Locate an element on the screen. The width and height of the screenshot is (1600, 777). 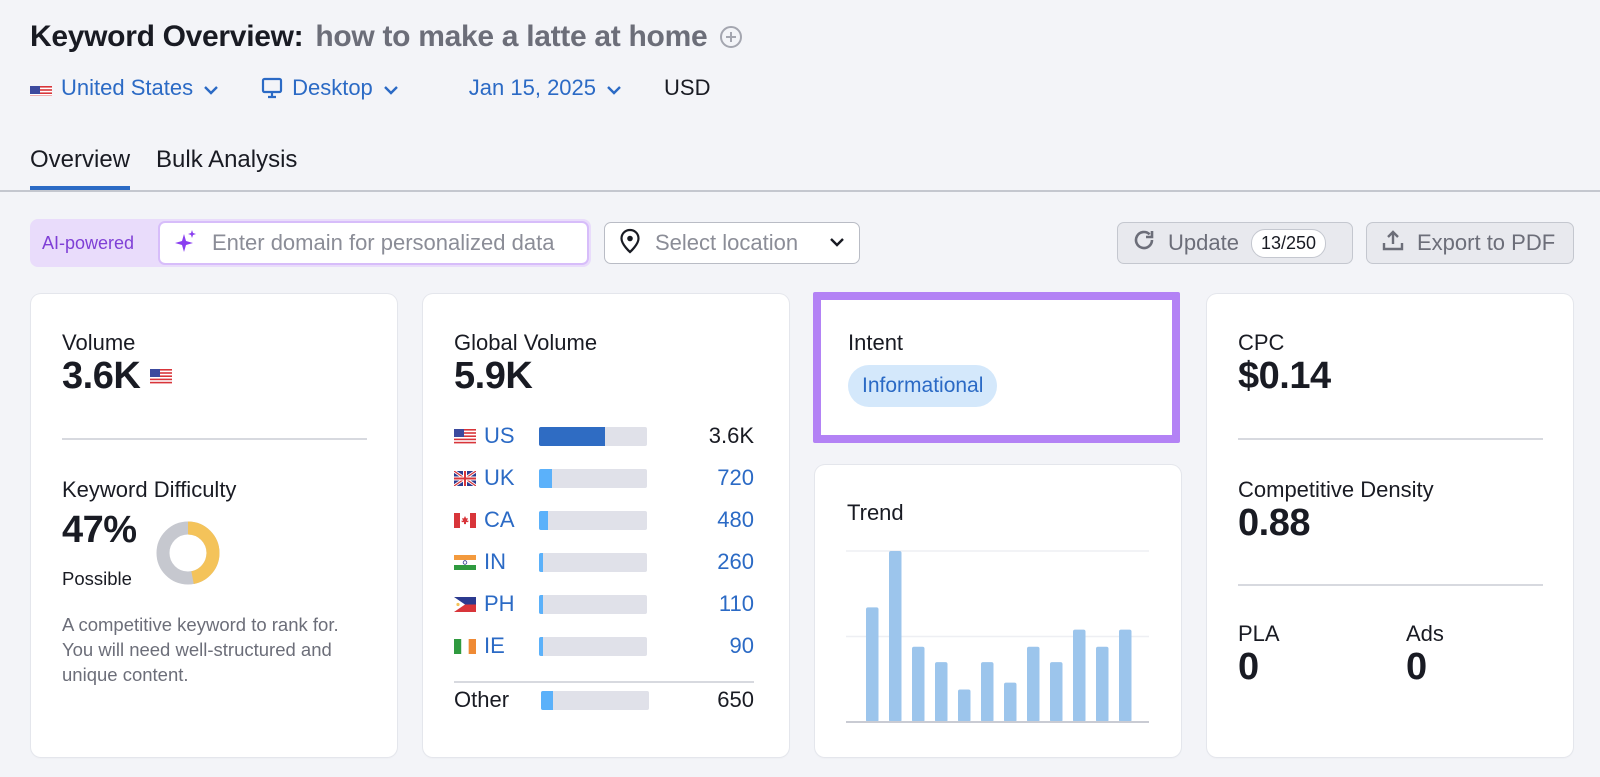
uk-flag-icon is located at coordinates (465, 478).